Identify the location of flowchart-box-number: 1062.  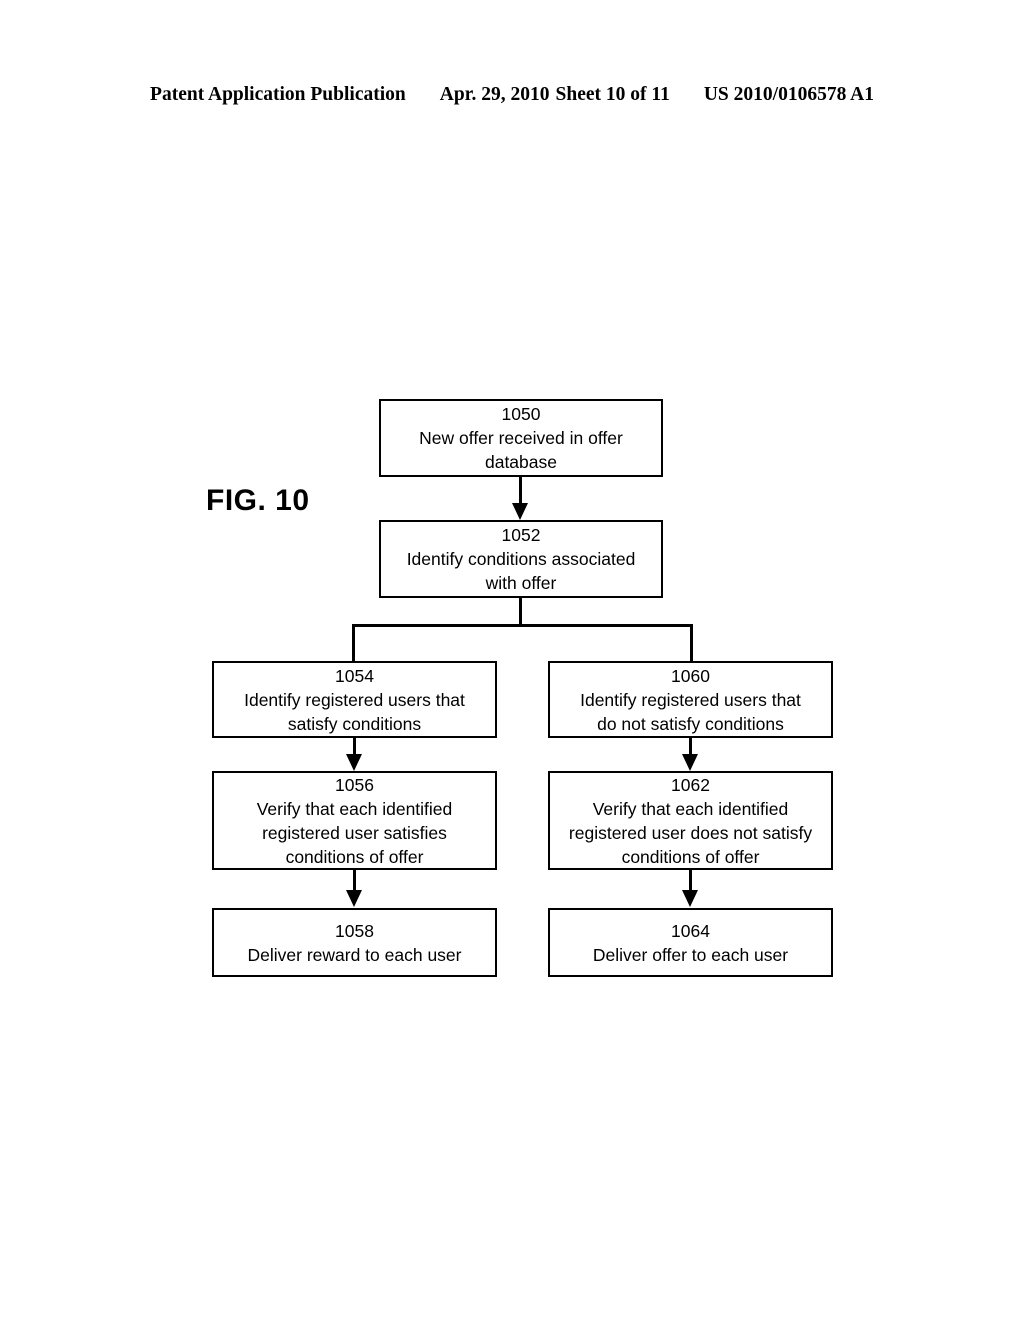
(690, 784).